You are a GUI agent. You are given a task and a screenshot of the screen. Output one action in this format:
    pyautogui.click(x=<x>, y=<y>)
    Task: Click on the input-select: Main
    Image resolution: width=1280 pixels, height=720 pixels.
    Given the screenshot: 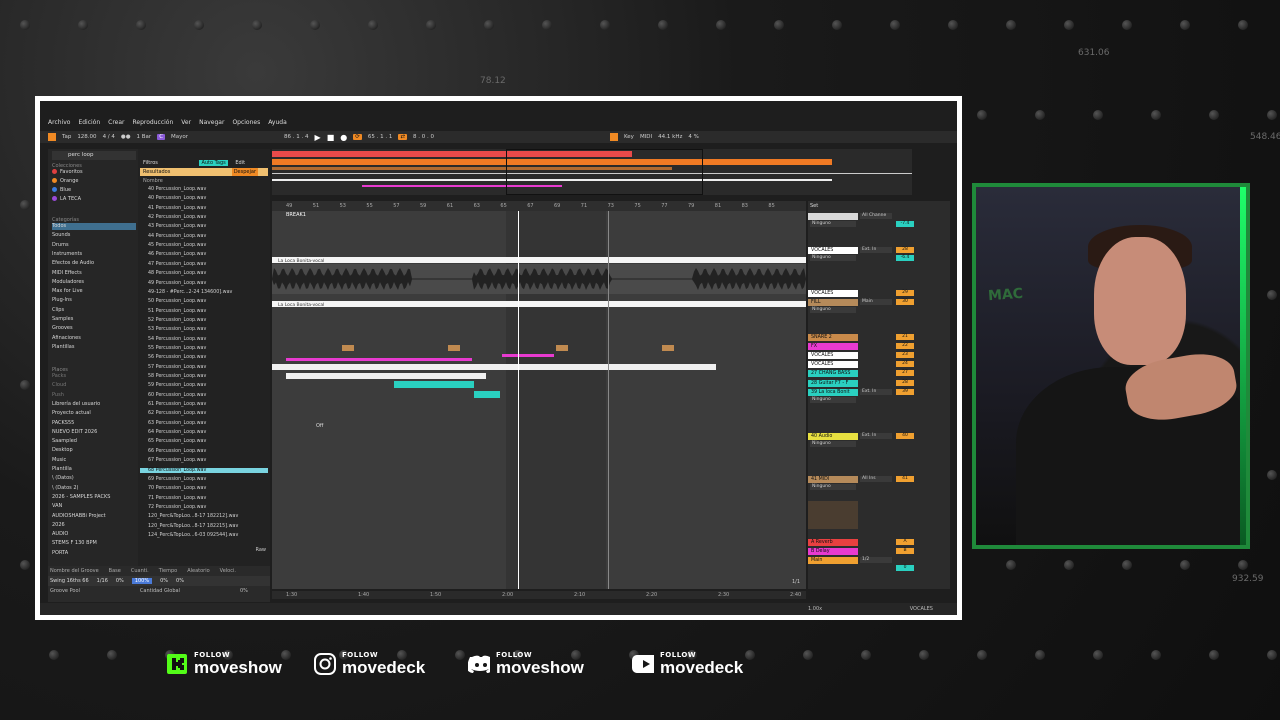 What is the action you would take?
    pyautogui.click(x=876, y=302)
    